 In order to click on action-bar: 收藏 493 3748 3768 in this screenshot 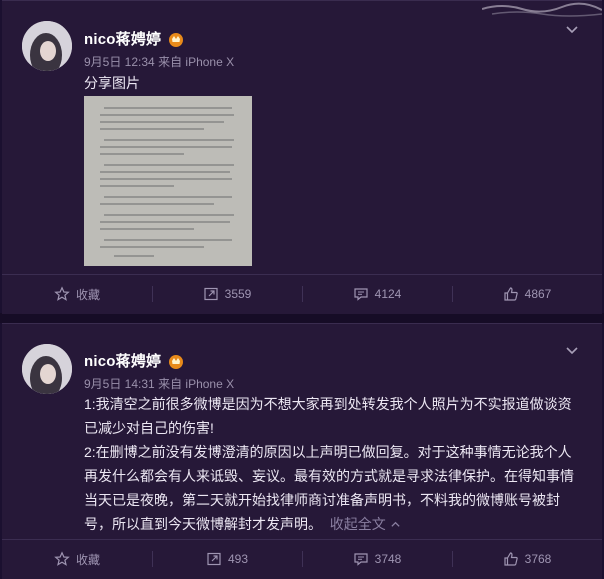, I will do `click(302, 558)`.